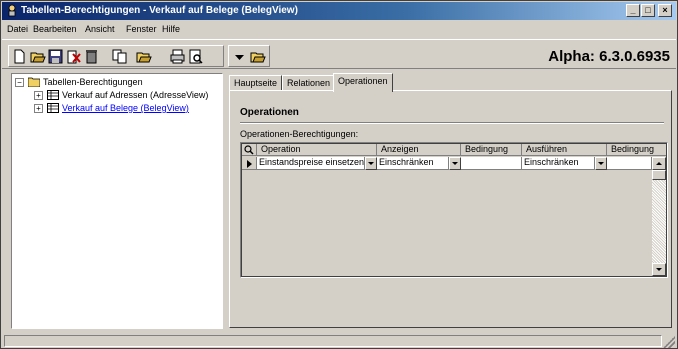  I want to click on scroll-down-icon, so click(659, 269).